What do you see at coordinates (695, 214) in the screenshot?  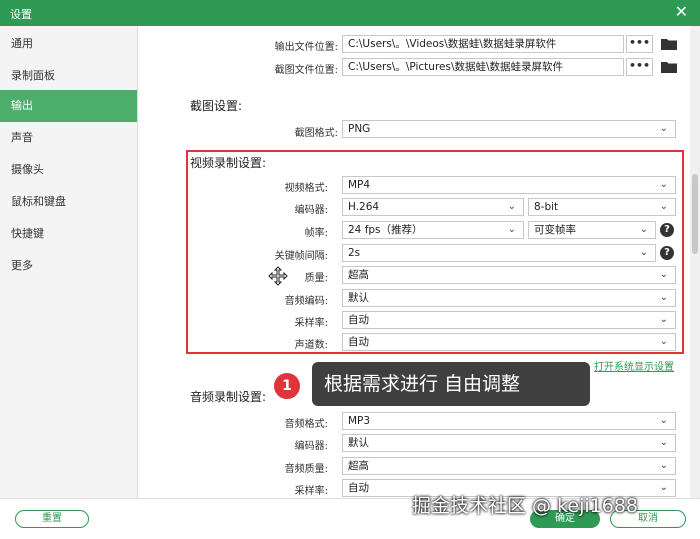 I see `scrollbar-thumb` at bounding box center [695, 214].